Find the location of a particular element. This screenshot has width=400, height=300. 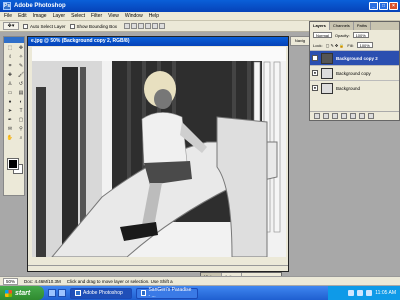

menu-help: Help is located at coordinates (154, 16).